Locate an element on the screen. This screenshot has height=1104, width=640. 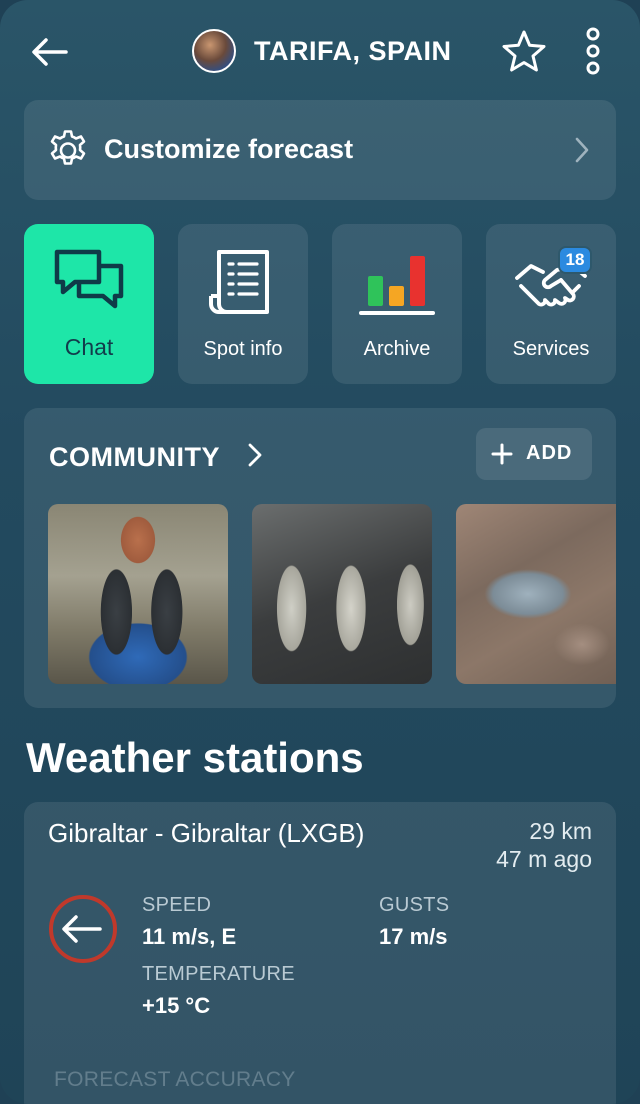
station-distance: 29 km is located at coordinates (560, 831).